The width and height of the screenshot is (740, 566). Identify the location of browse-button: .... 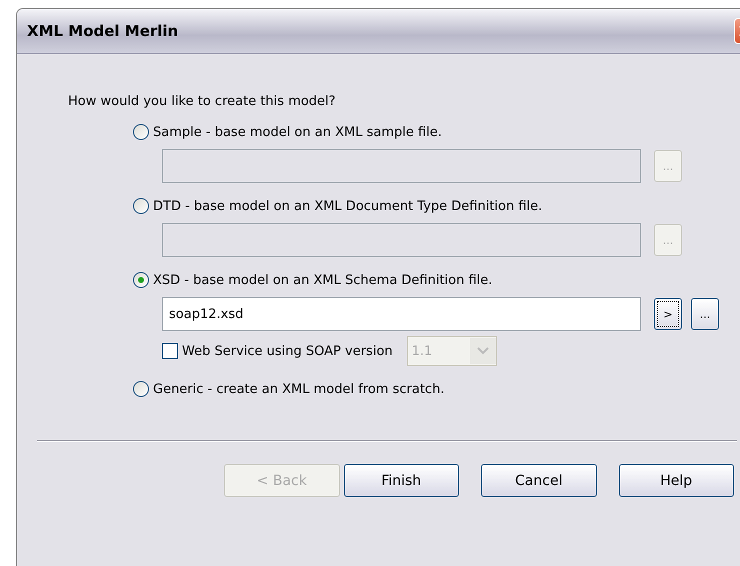
(705, 314).